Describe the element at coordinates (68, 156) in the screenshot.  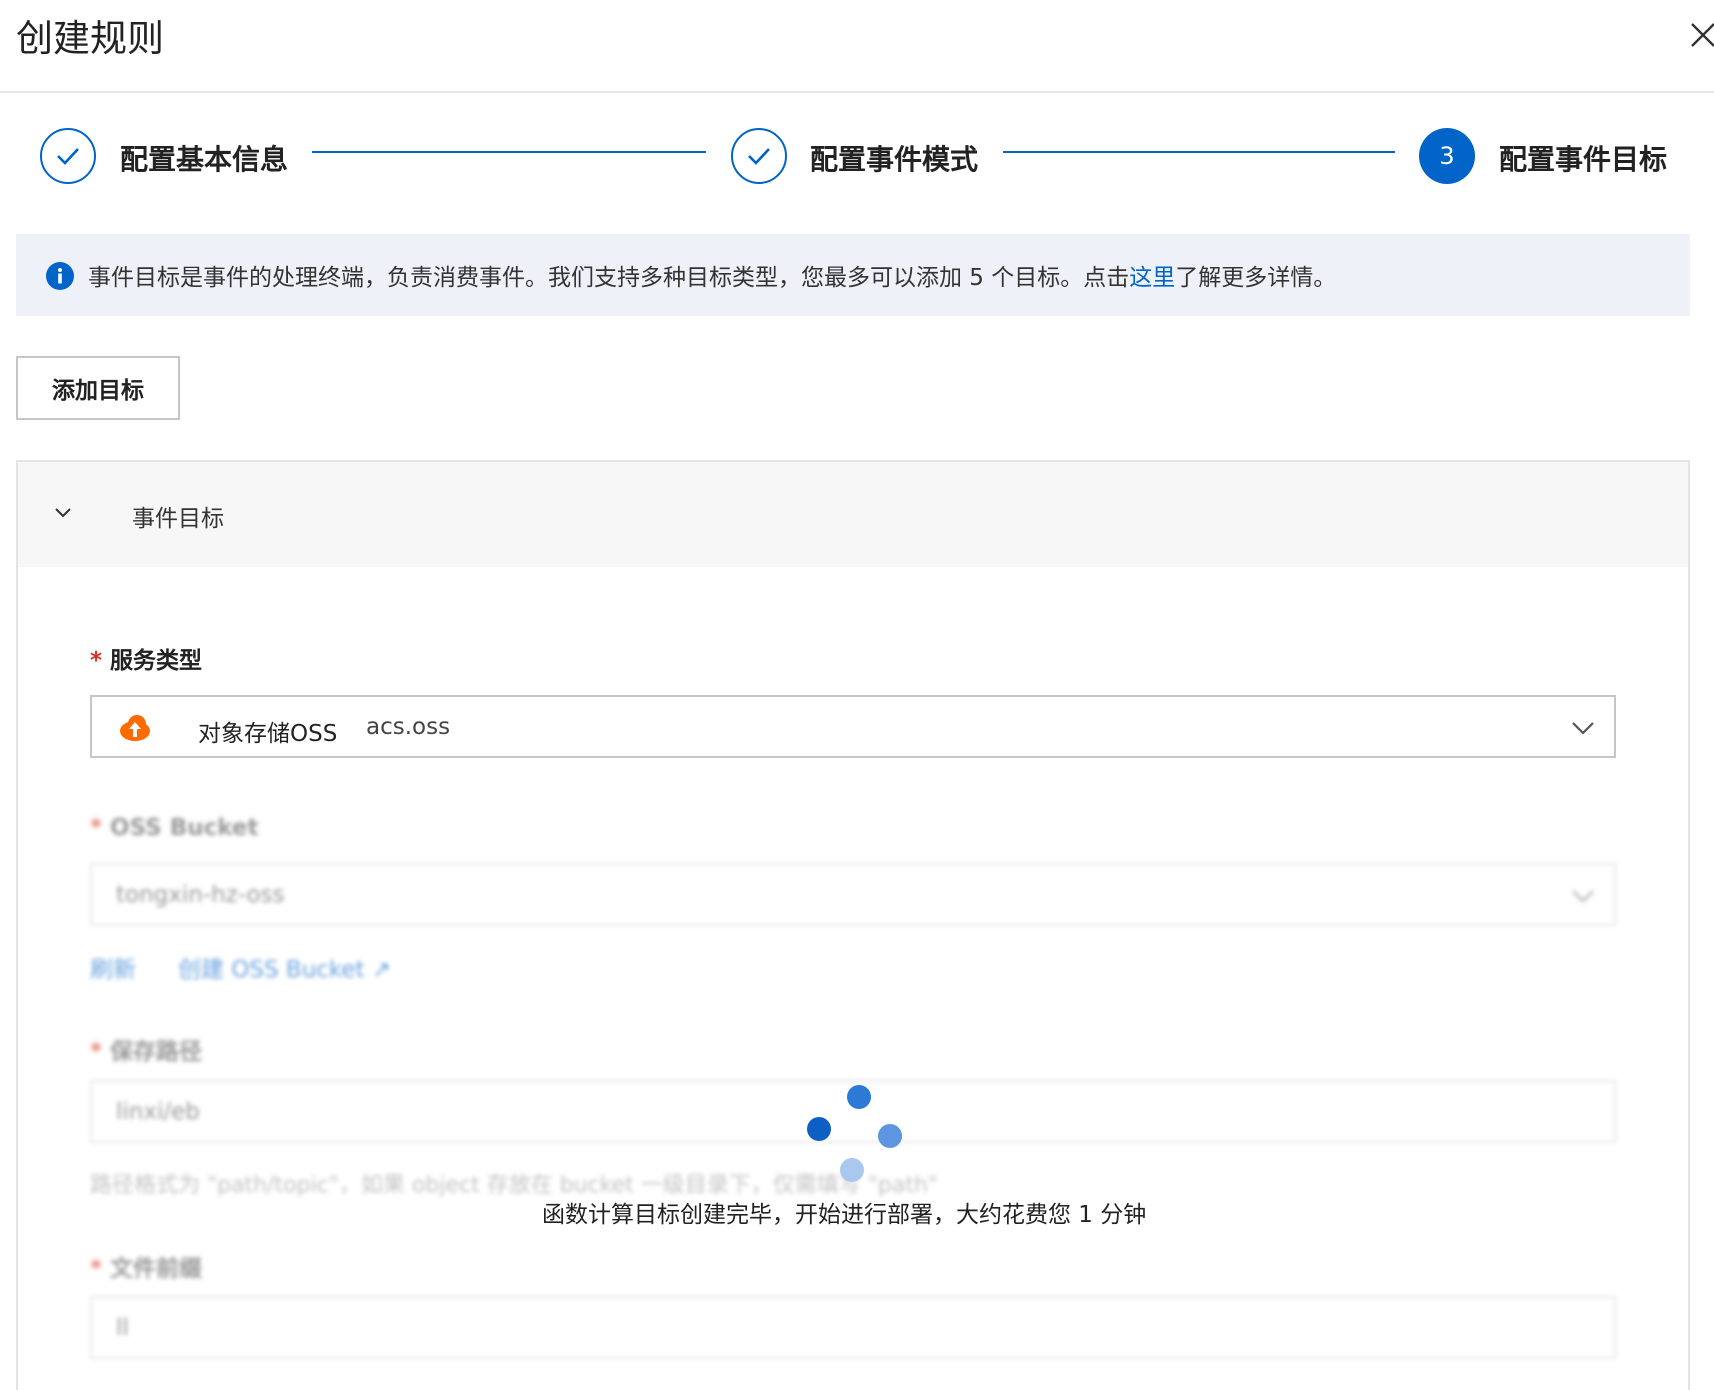
I see `step-1-check-icon` at that location.